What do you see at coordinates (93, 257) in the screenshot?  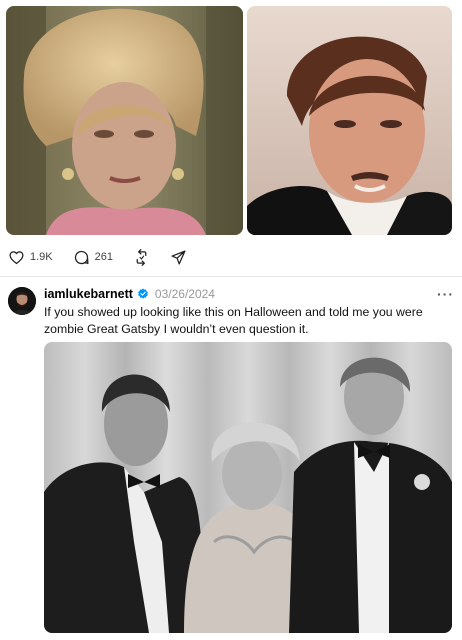 I see `reply-button: 261` at bounding box center [93, 257].